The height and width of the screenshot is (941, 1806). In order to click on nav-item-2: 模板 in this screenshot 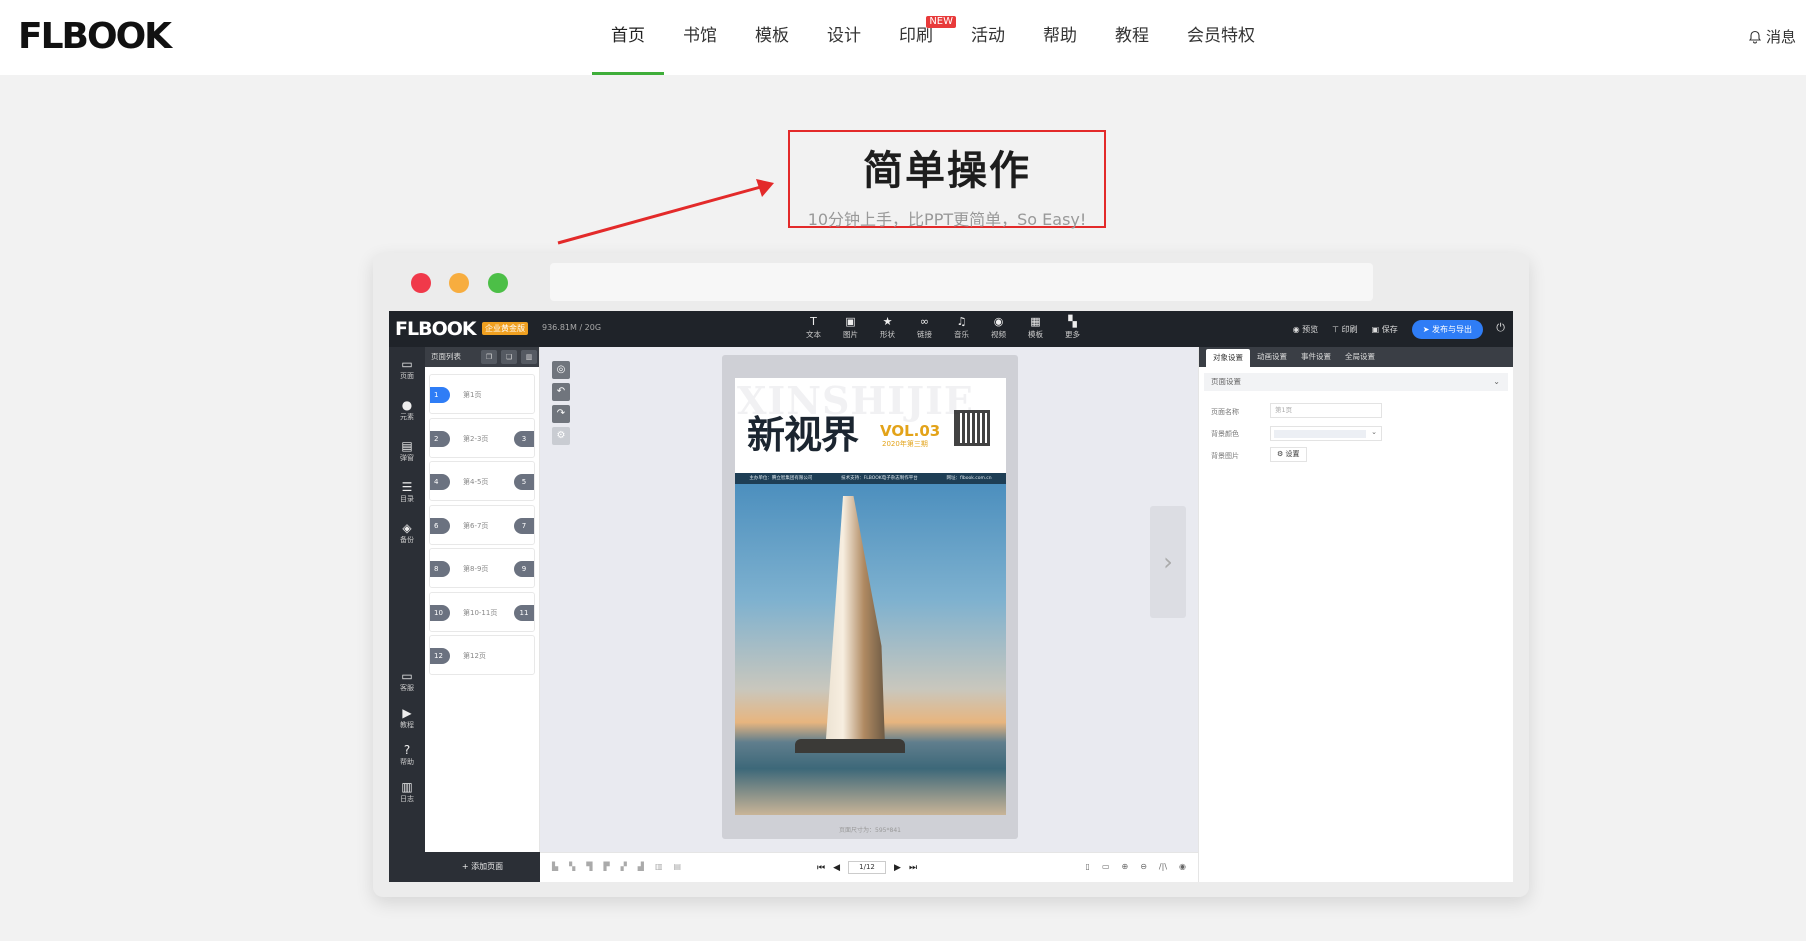, I will do `click(772, 37)`.